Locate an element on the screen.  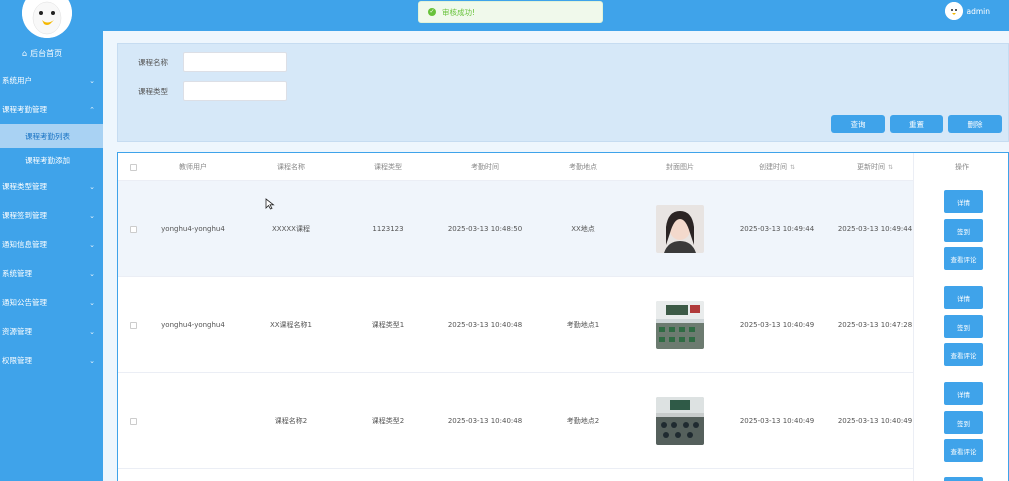
sidebar-item-system: 系统管理 ⌄ is located at coordinates (51, 273).